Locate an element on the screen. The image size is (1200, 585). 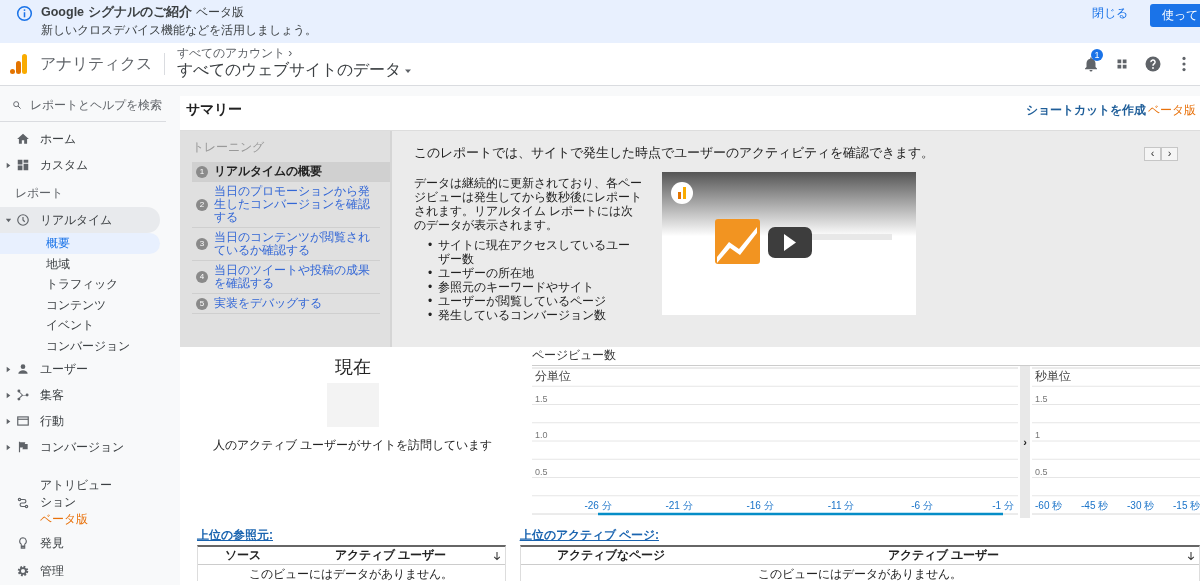
table-title: 上位の参照元: is located at coordinates (351, 535).